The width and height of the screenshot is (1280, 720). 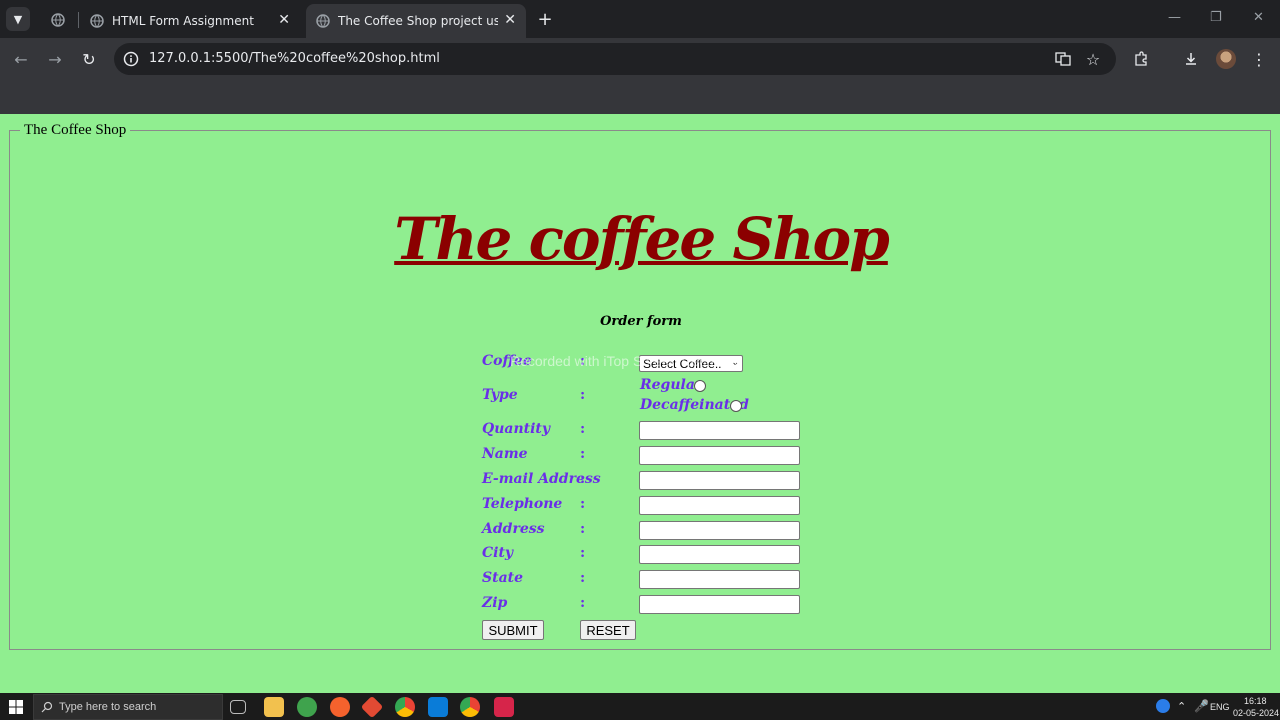 What do you see at coordinates (608, 630) in the screenshot?
I see `reset-button: RESET` at bounding box center [608, 630].